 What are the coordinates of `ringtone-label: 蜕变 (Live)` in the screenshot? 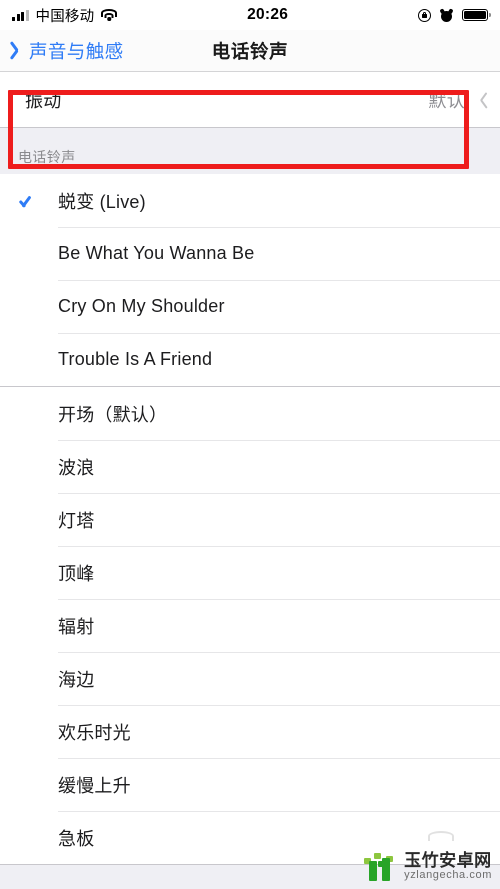 It's located at (102, 201).